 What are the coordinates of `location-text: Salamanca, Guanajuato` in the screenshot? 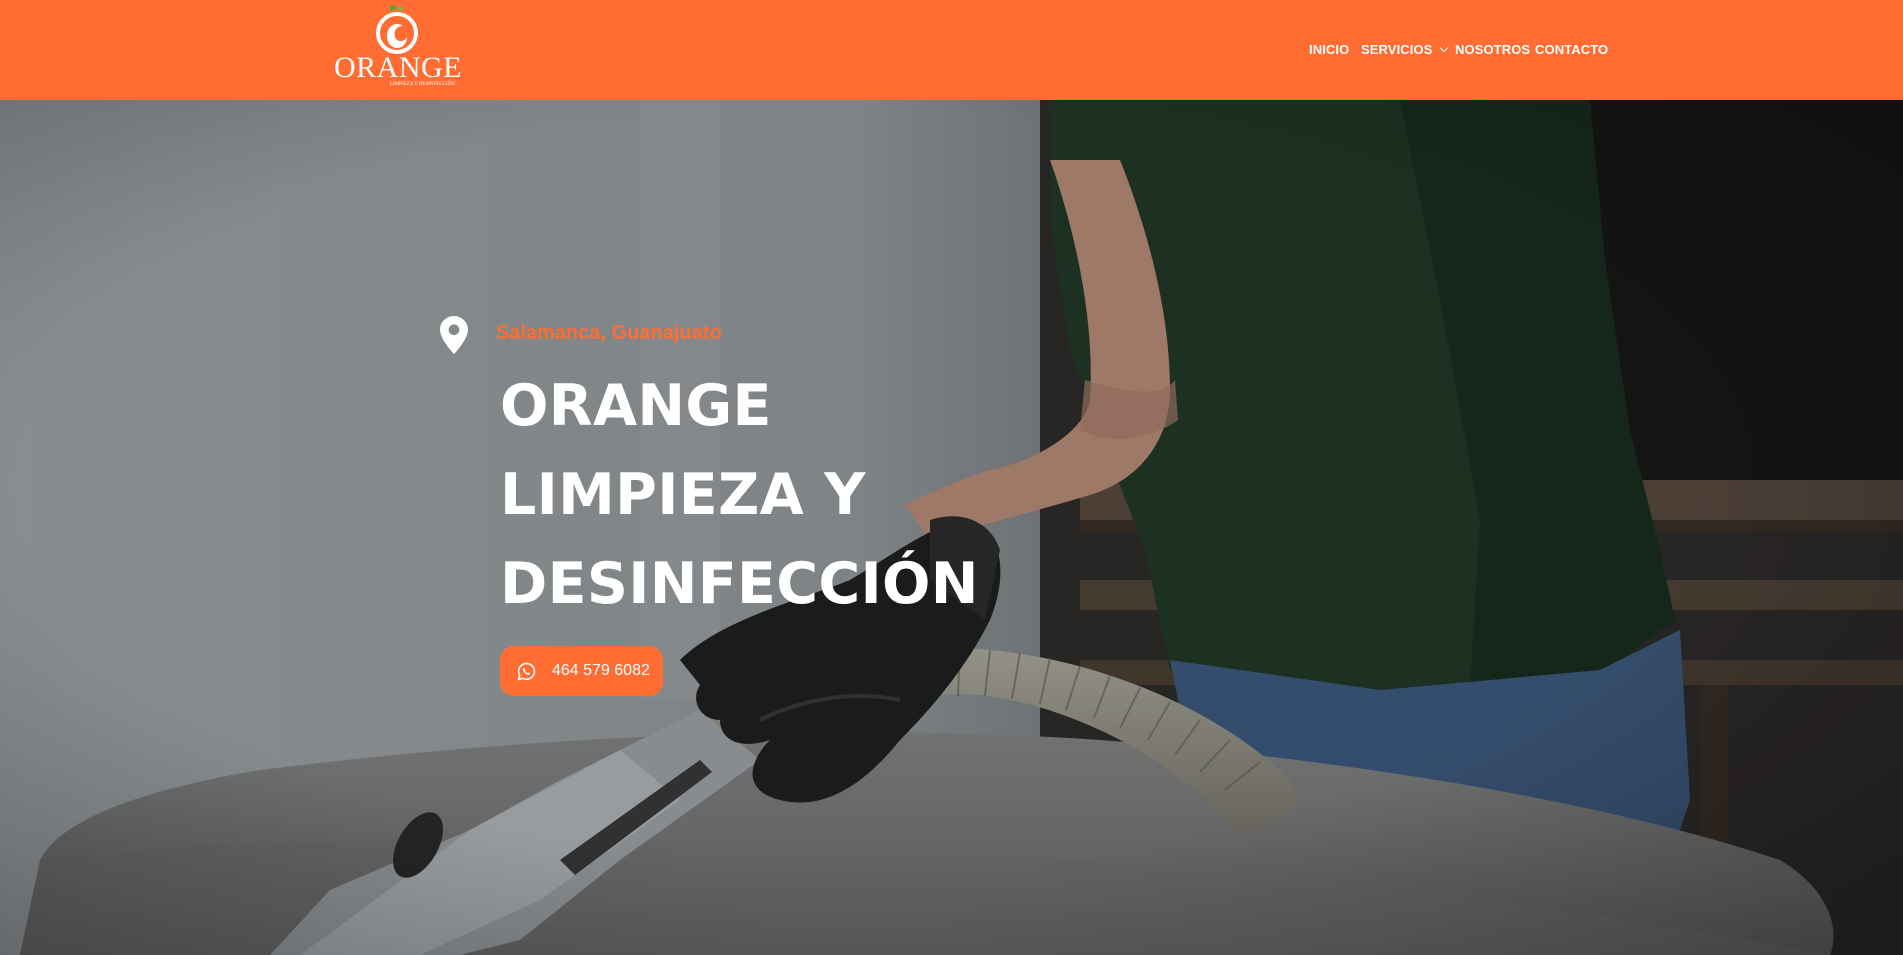 It's located at (609, 333).